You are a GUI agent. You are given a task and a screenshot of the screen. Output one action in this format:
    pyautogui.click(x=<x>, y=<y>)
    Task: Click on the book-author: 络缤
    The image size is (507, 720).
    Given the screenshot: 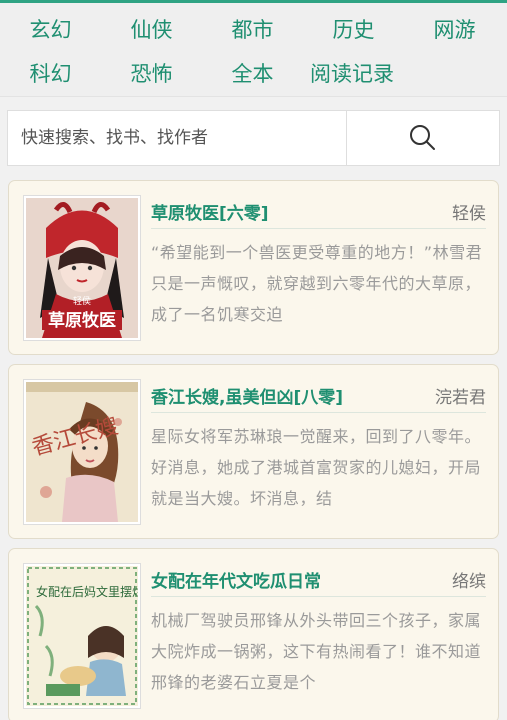 What is the action you would take?
    pyautogui.click(x=469, y=579)
    